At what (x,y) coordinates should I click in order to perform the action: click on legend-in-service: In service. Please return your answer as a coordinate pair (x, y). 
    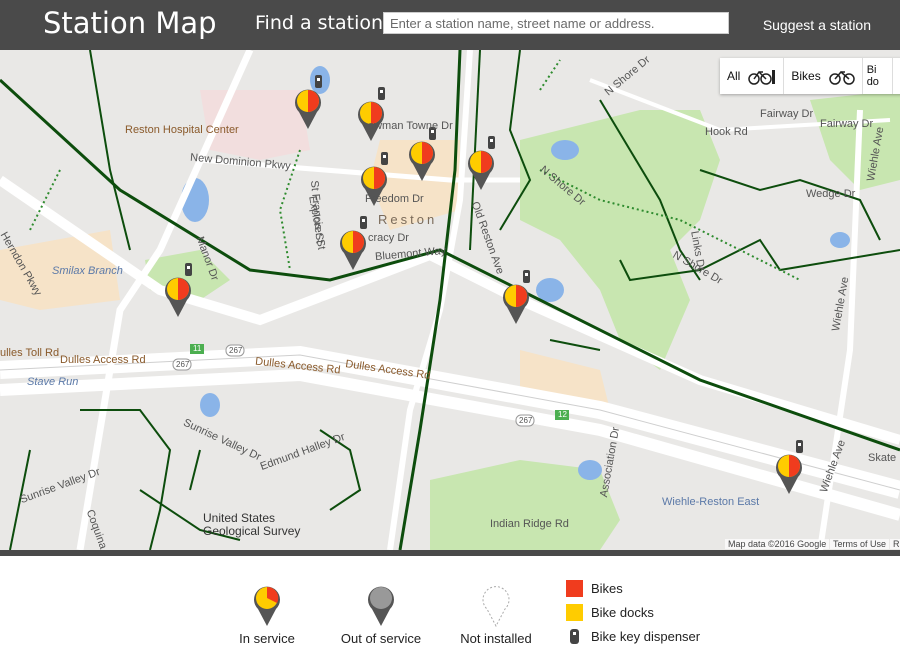
    Looking at the image, I should click on (267, 614).